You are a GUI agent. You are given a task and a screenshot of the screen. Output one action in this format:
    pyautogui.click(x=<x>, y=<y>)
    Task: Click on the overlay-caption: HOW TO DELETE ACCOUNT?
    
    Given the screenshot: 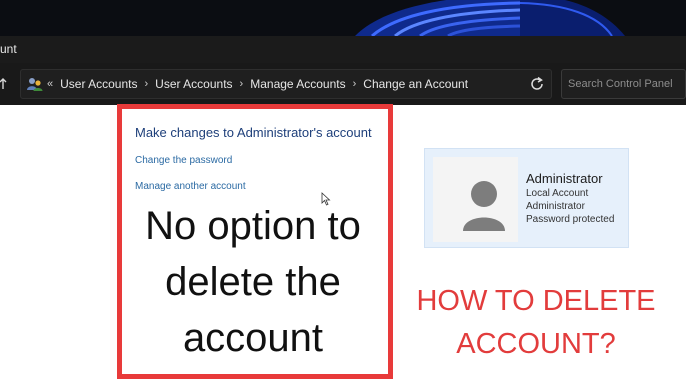 What is the action you would take?
    pyautogui.click(x=536, y=323)
    